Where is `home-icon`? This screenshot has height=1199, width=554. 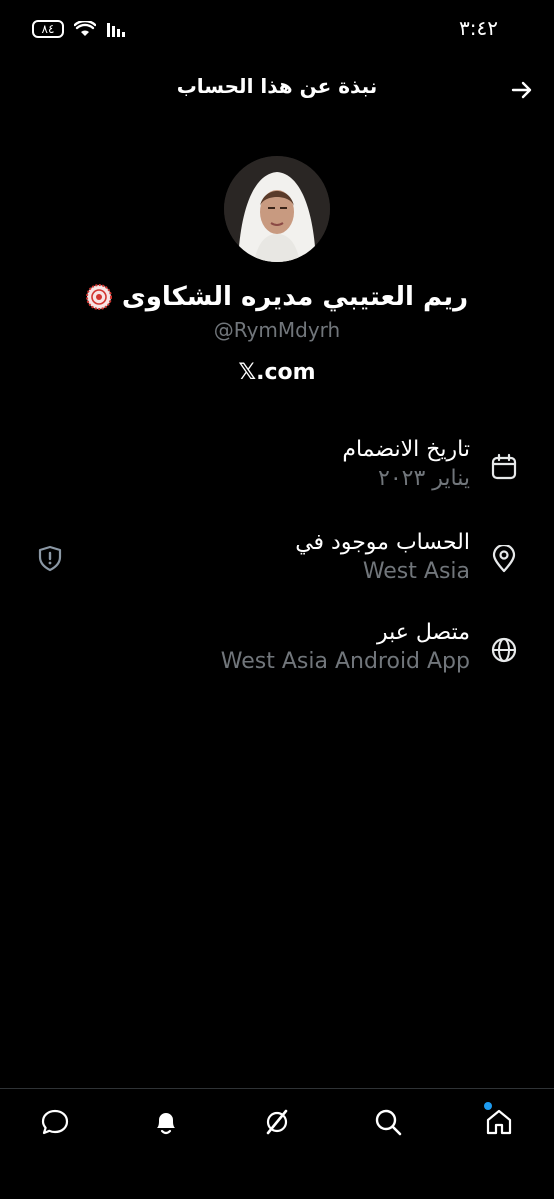
home-icon is located at coordinates (499, 1122).